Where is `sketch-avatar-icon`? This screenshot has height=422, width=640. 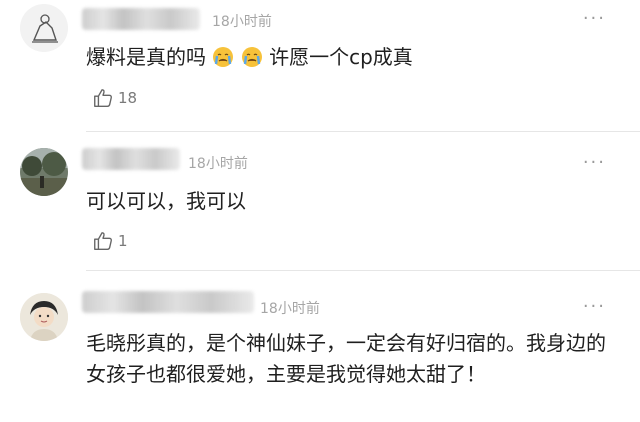 sketch-avatar-icon is located at coordinates (44, 28).